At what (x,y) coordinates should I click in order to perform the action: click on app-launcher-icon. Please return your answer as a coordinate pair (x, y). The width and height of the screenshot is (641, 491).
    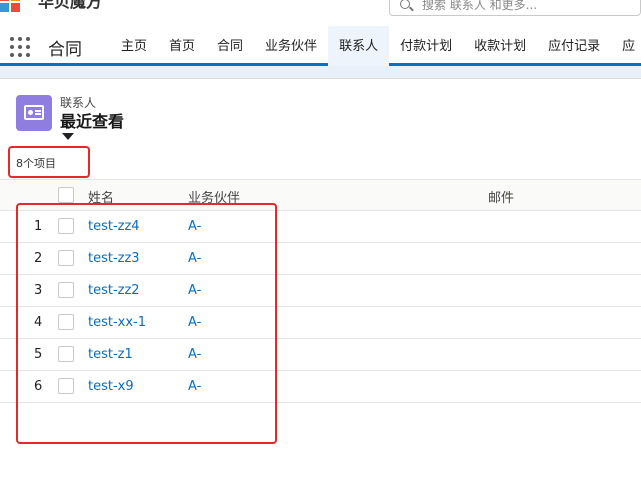
    Looking at the image, I should click on (21, 48).